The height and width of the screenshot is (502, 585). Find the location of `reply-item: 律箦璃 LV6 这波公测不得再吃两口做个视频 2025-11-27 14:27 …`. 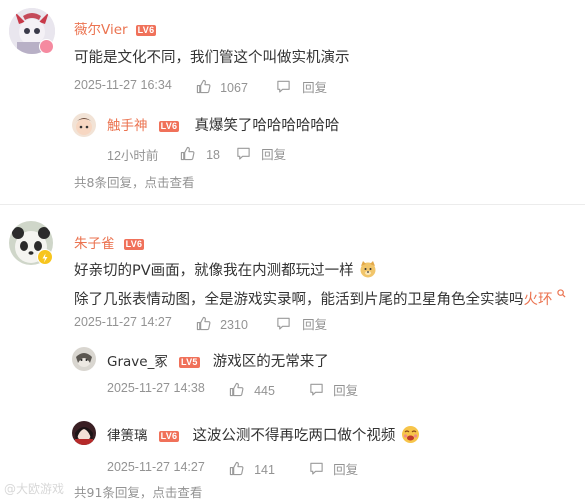

reply-item: 律箦璃 LV6 这波公测不得再吃两口做个视频 2025-11-27 14:27 … is located at coordinates (322, 448).